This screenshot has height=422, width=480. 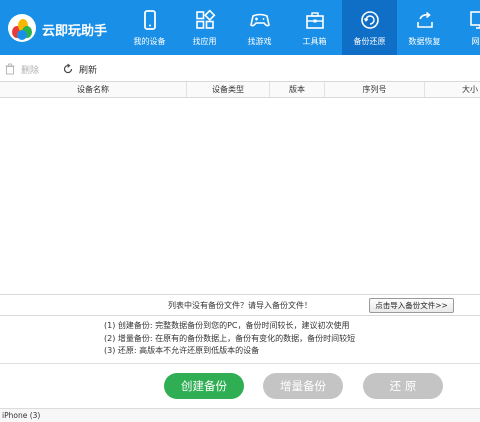 I want to click on app-brand: 云即玩助手, so click(x=75, y=31).